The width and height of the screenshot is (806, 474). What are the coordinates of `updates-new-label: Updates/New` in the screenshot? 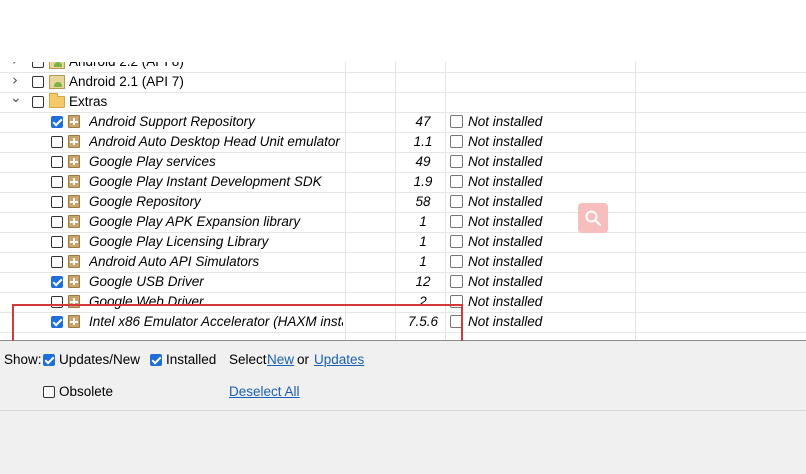 It's located at (99, 359).